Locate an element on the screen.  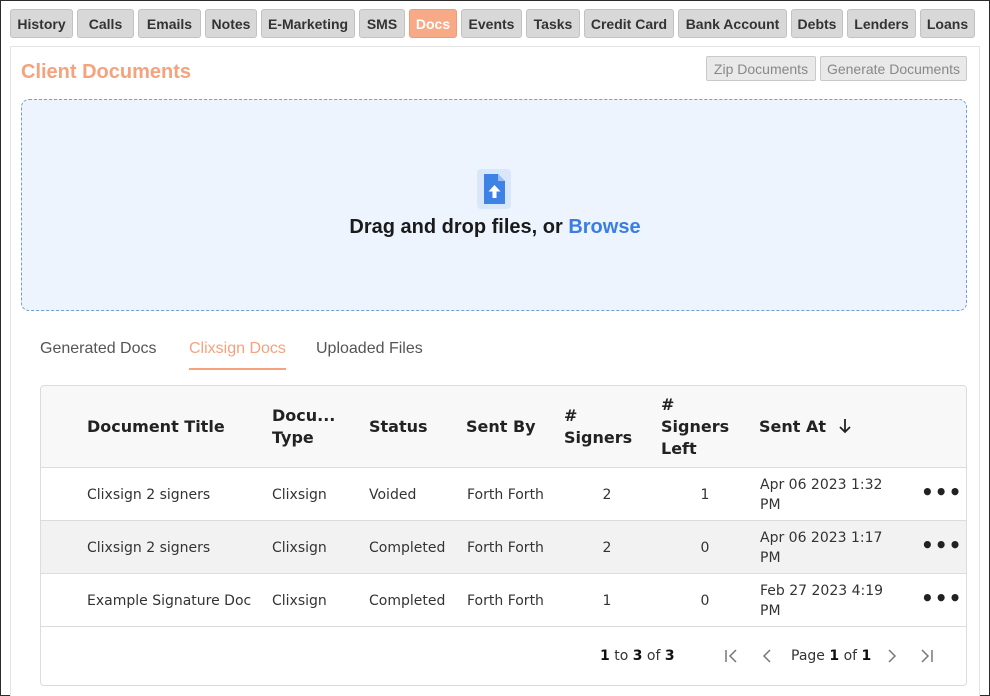
tab-generated-docs: Generated Docs is located at coordinates (98, 355).